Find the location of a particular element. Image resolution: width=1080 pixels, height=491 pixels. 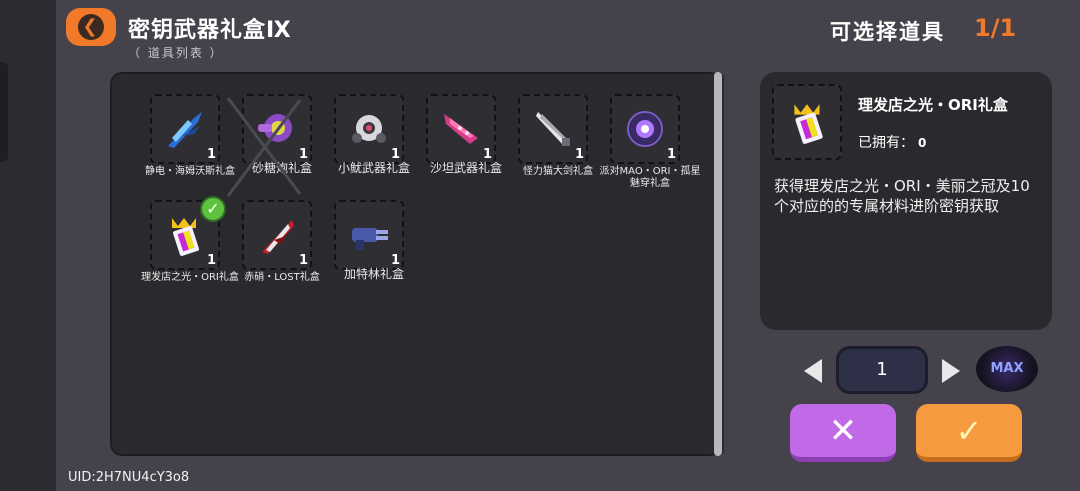

star-orb-icon is located at coordinates (645, 129).